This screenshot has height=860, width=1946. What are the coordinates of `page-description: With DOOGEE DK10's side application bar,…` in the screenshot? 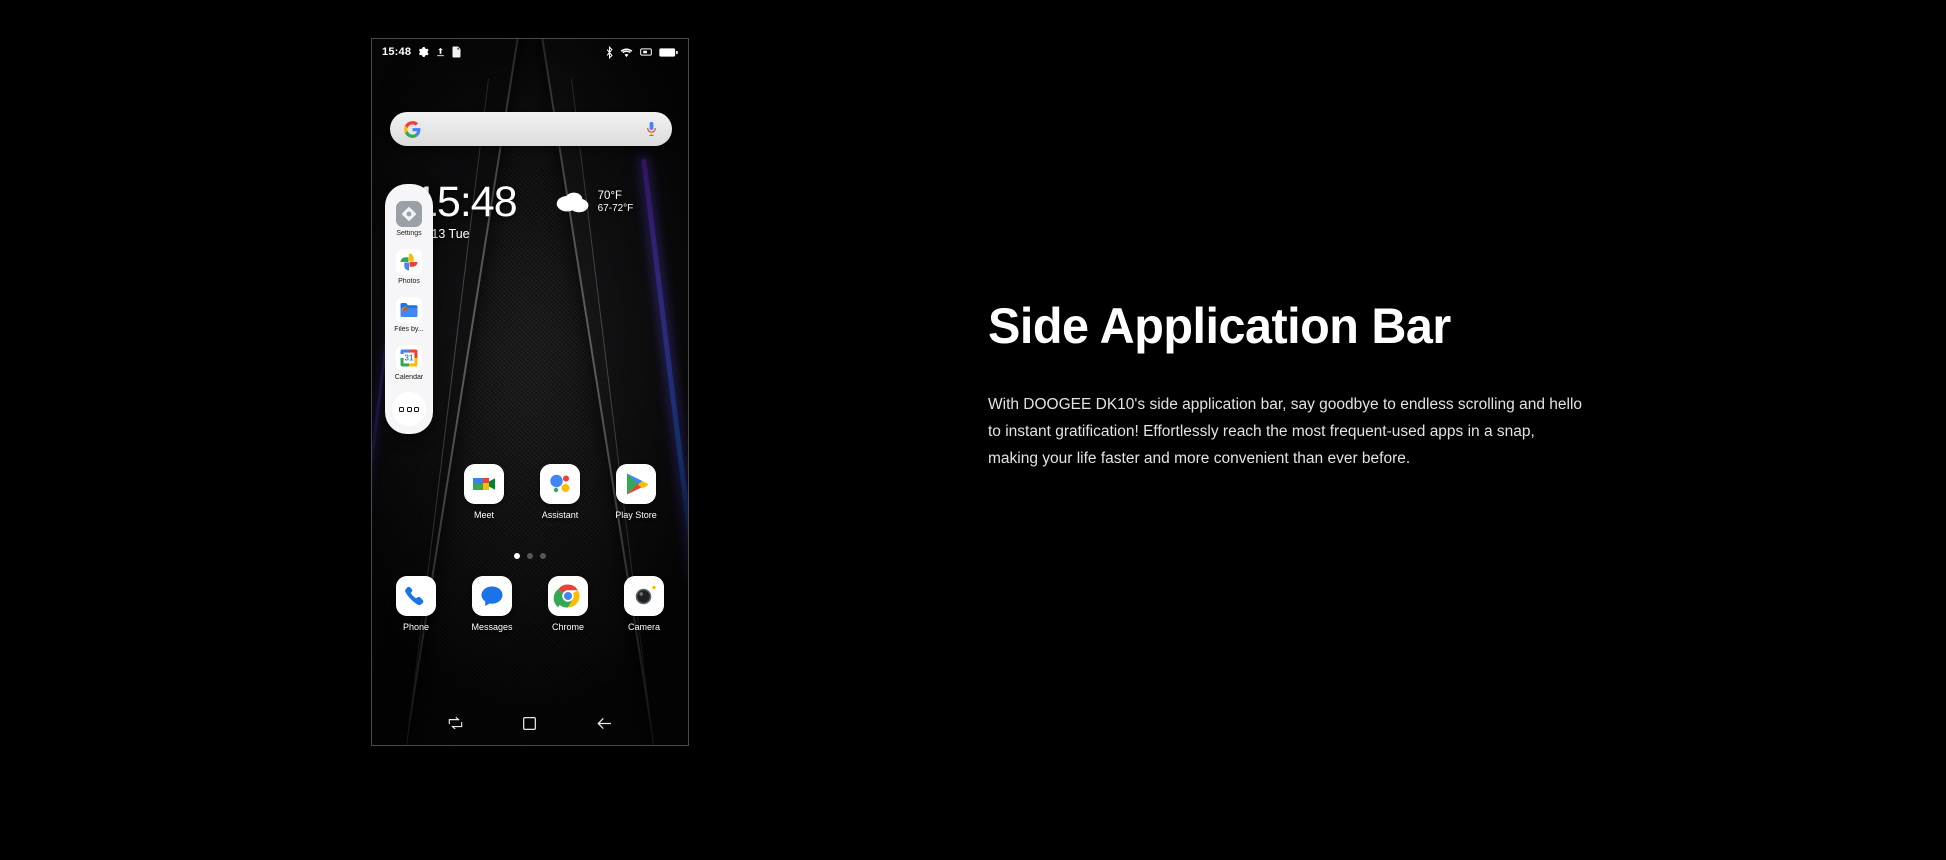 It's located at (1285, 431).